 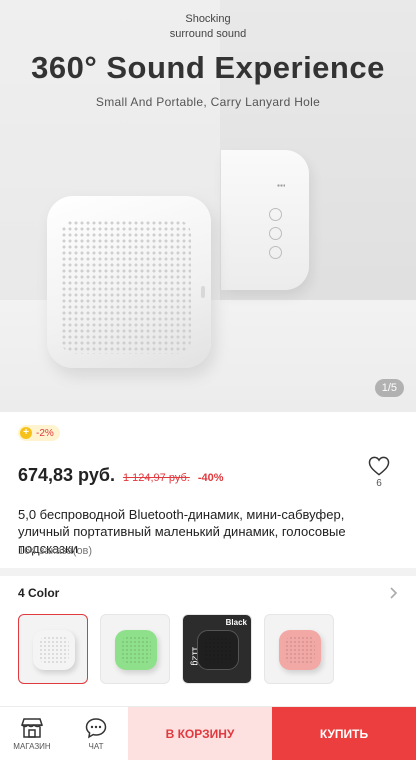 I want to click on speaker-side-view, so click(x=265, y=220).